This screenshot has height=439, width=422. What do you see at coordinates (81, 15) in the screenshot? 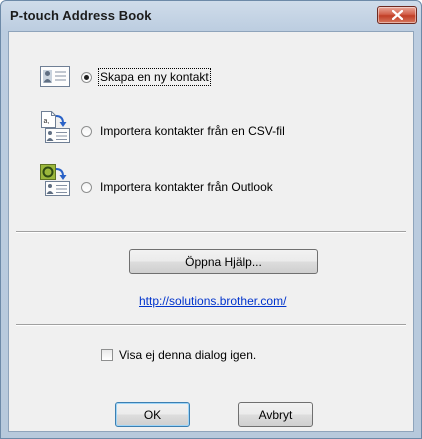
I see `window-title: P-touch Address Book` at bounding box center [81, 15].